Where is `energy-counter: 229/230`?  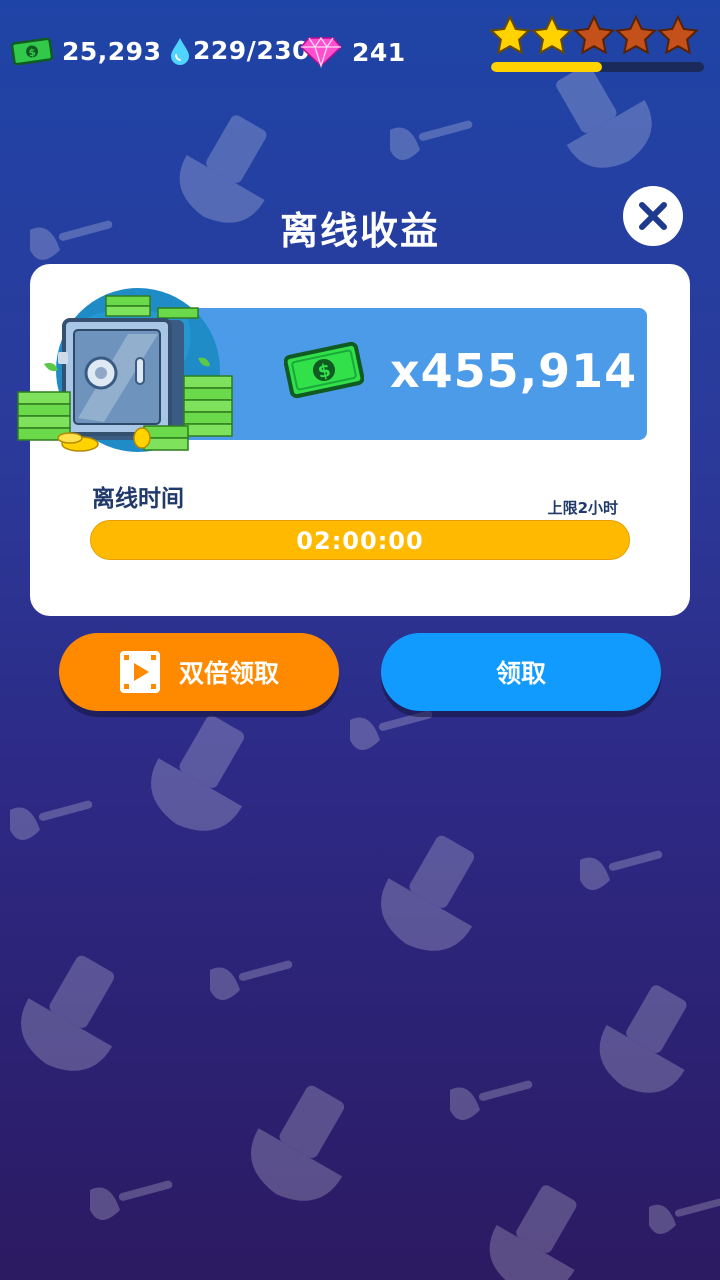 energy-counter: 229/230 is located at coordinates (240, 50).